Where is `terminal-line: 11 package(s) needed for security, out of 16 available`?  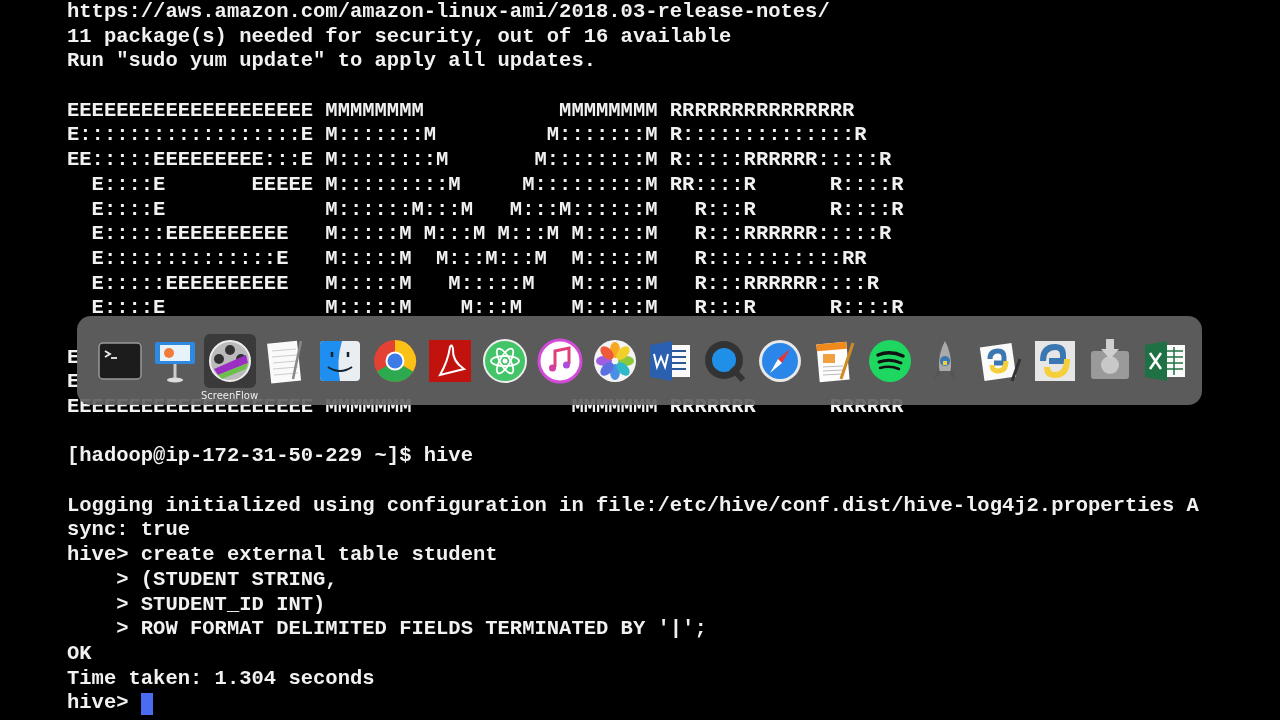 terminal-line: 11 package(s) needed for security, out of 16 available is located at coordinates (399, 37).